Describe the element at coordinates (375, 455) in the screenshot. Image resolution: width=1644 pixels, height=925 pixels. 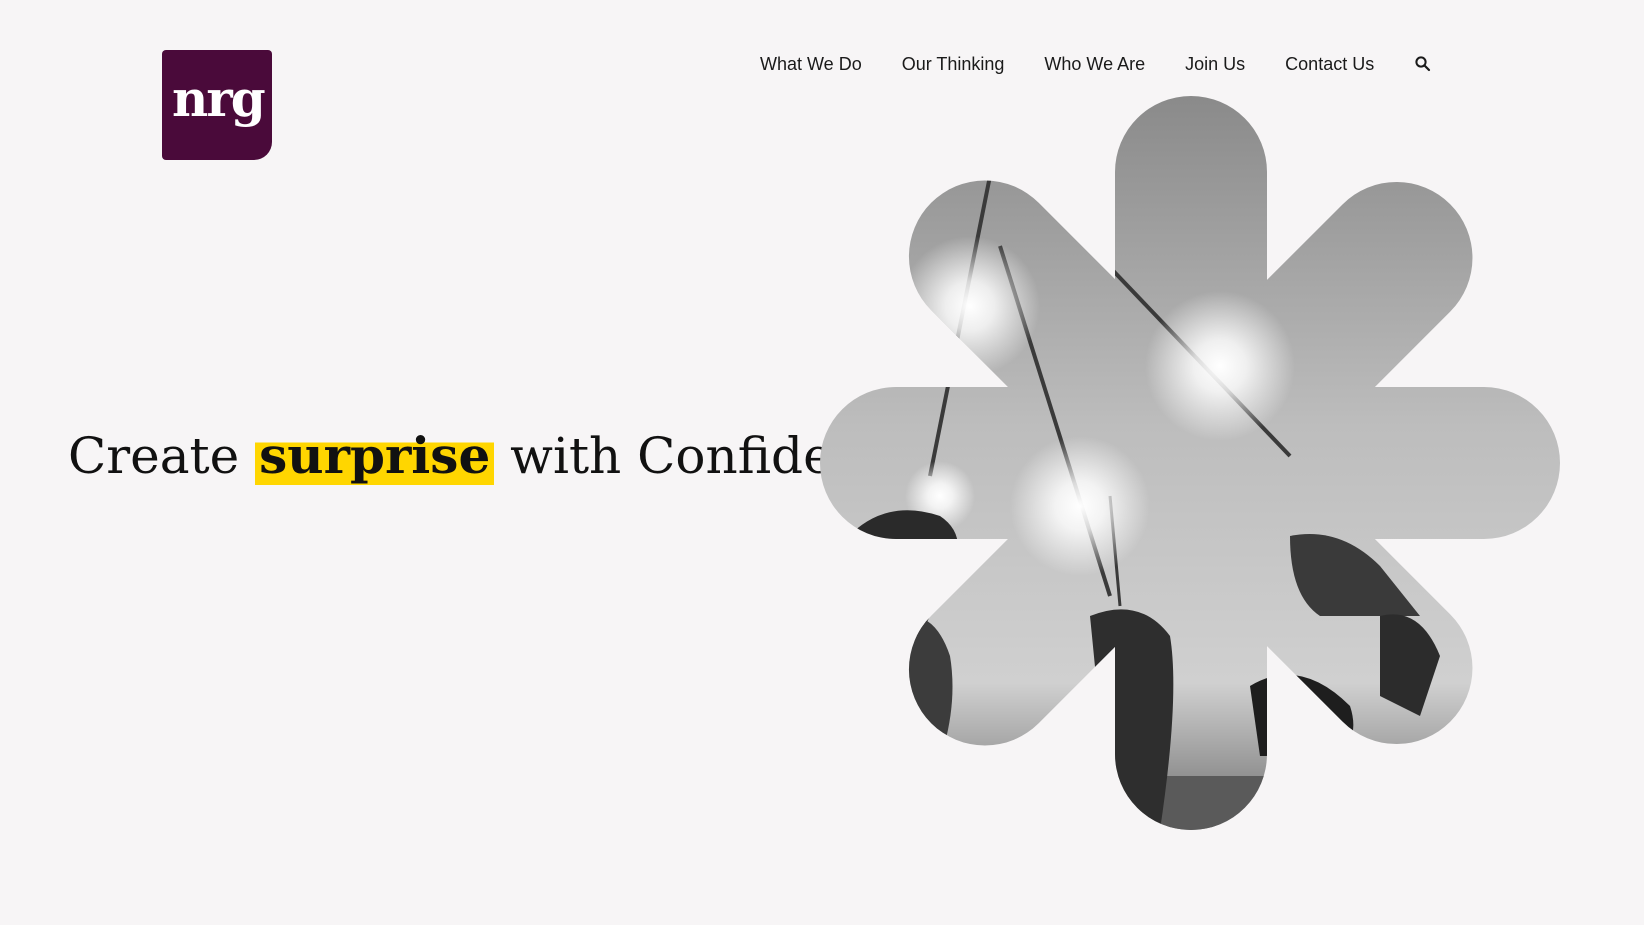
I see `headline-highlight-surprise: surprise` at that location.